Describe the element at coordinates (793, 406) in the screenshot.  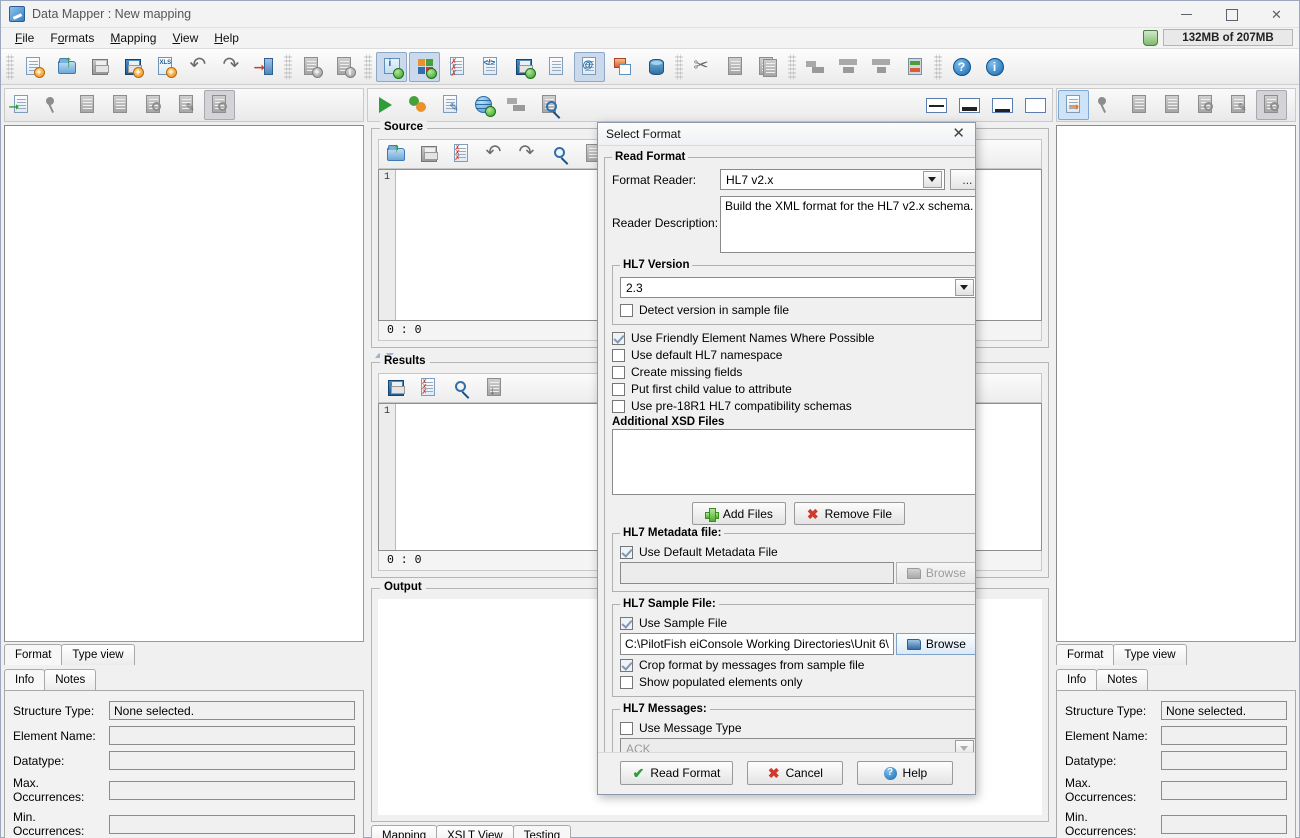
I see `option-row: Use pre-18R1 HL7 compatibility schemas` at that location.